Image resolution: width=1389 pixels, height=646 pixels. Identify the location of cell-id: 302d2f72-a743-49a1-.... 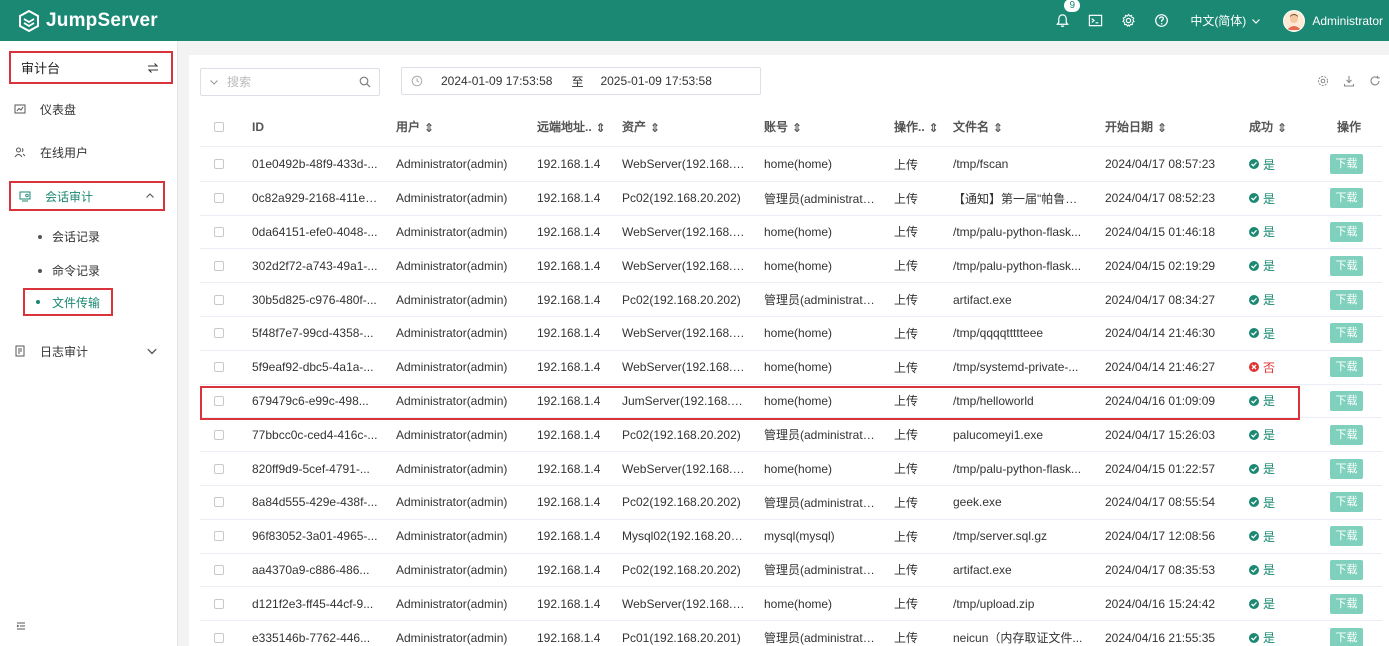
(314, 266).